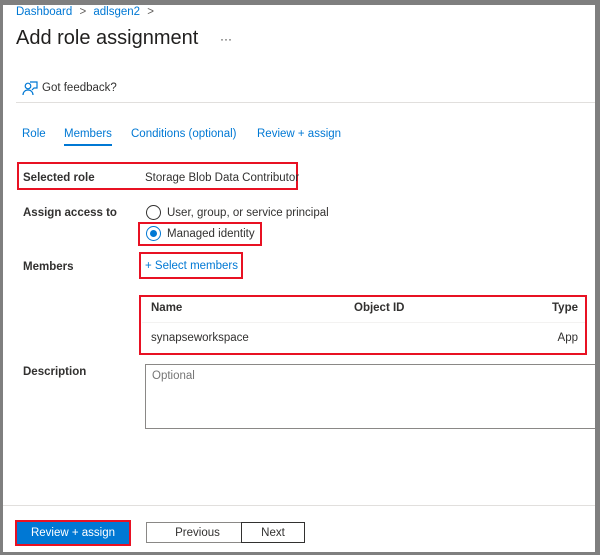  What do you see at coordinates (153, 212) in the screenshot?
I see `radio-user-group-sp` at bounding box center [153, 212].